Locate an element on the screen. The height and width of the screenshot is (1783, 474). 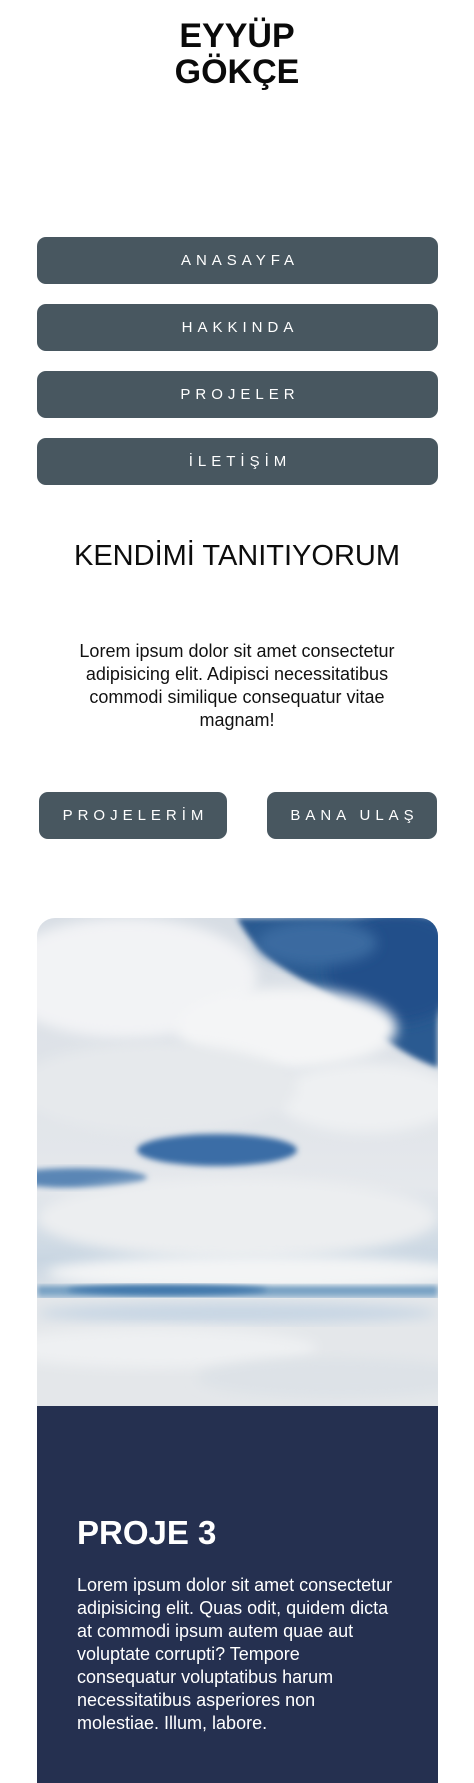
main-navigation: ANASAYFA HAKKINDA PROJELER İLETİŞİM is located at coordinates (237, 371).